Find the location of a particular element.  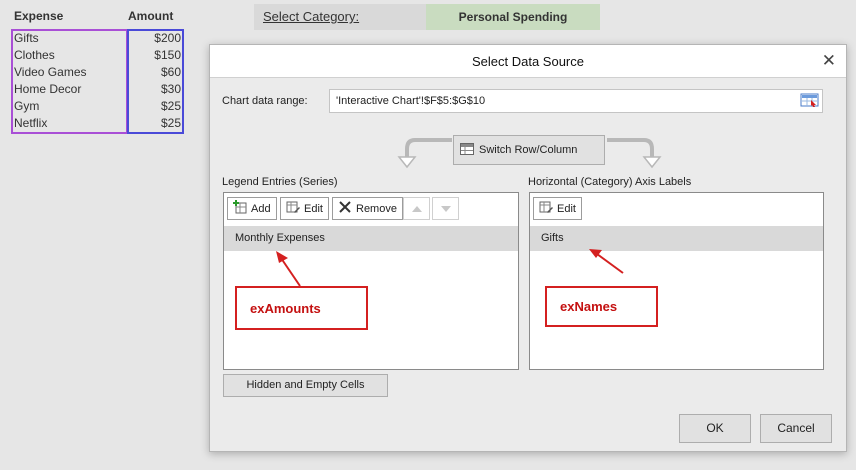

annotation-arrow-amounts is located at coordinates (290, 272).